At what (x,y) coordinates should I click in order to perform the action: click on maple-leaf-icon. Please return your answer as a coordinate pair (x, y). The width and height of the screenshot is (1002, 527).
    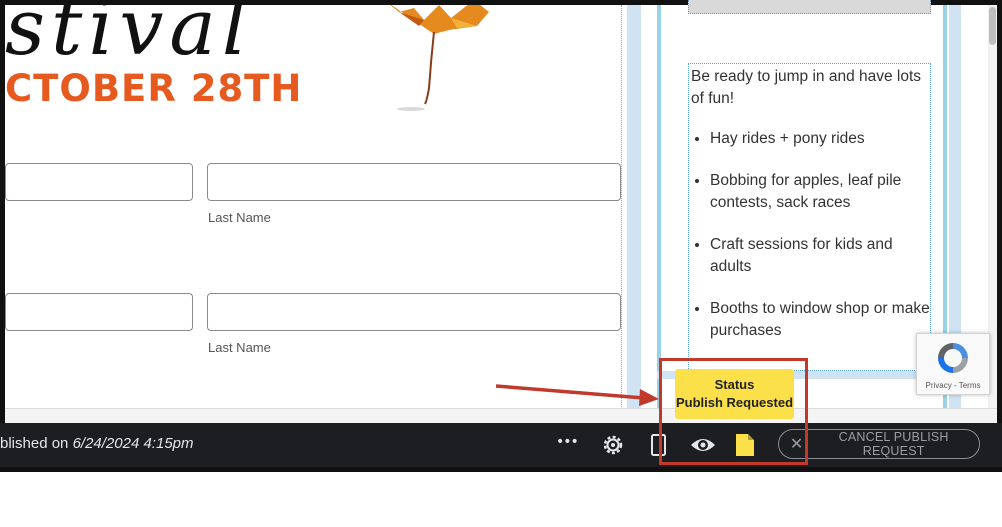
    Looking at the image, I should click on (439, 58).